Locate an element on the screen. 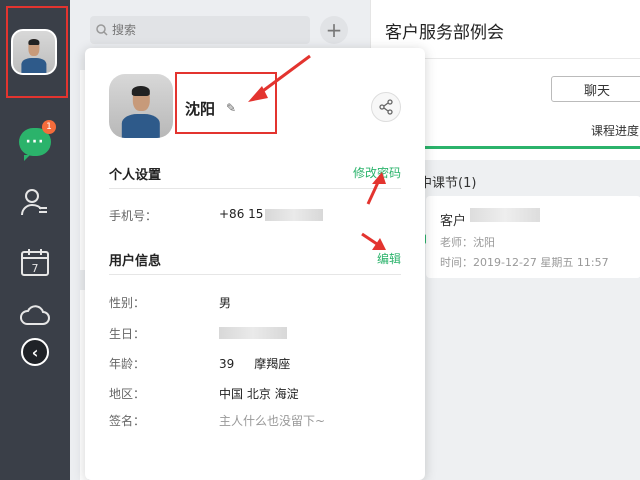  birthday-value is located at coordinates (253, 332).